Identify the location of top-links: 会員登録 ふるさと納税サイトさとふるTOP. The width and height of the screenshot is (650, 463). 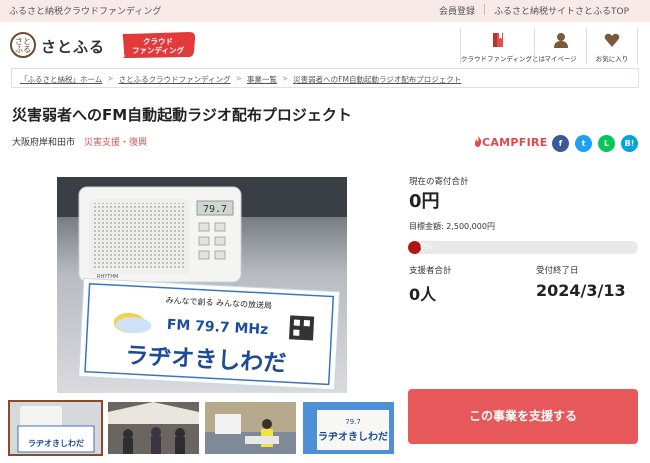
(534, 10).